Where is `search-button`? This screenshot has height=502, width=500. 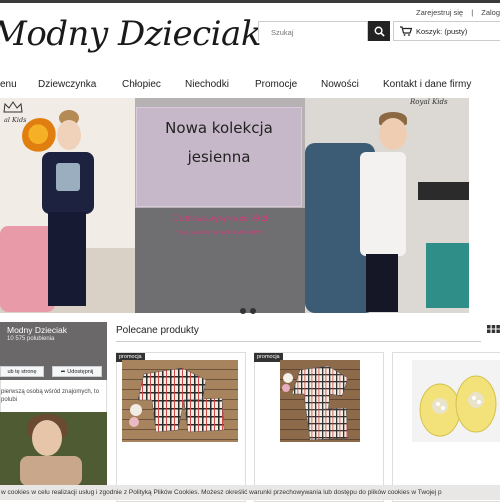 search-button is located at coordinates (379, 31).